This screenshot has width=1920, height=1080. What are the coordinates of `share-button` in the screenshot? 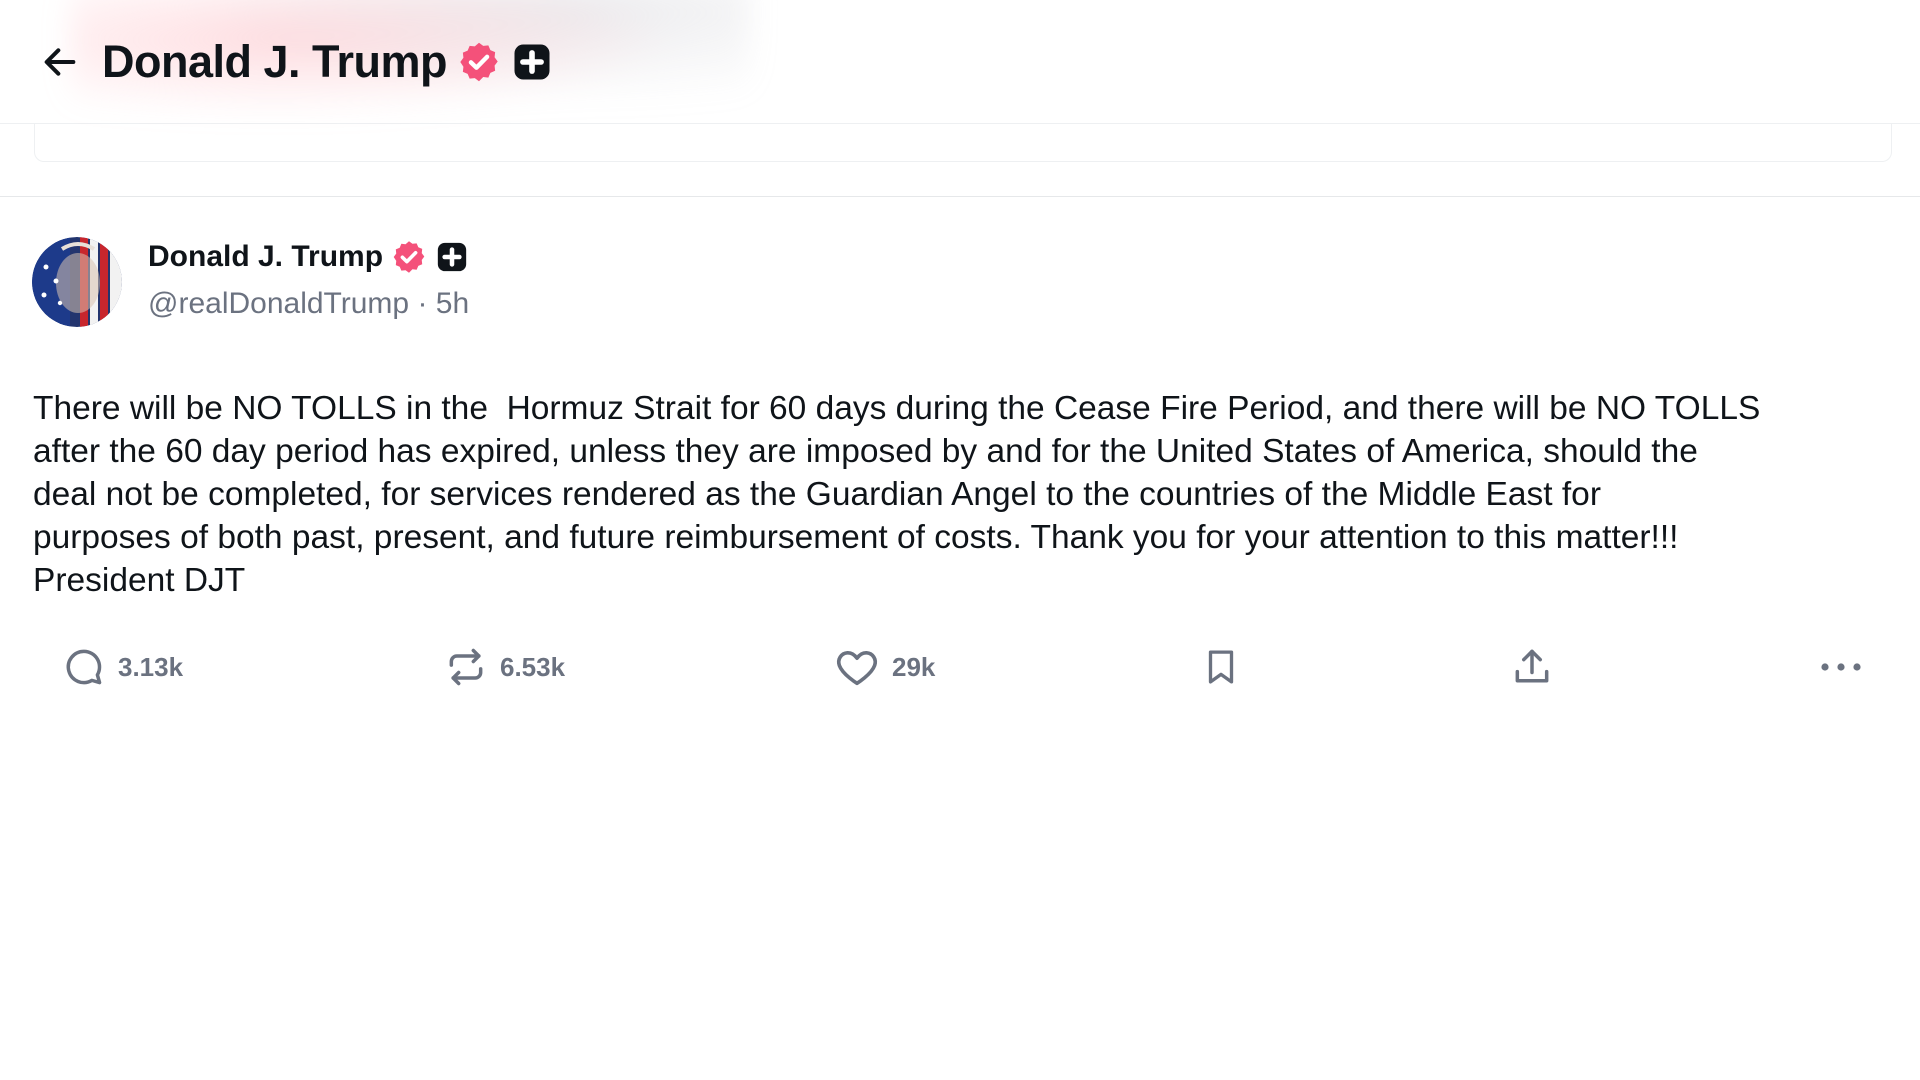 It's located at (1532, 667).